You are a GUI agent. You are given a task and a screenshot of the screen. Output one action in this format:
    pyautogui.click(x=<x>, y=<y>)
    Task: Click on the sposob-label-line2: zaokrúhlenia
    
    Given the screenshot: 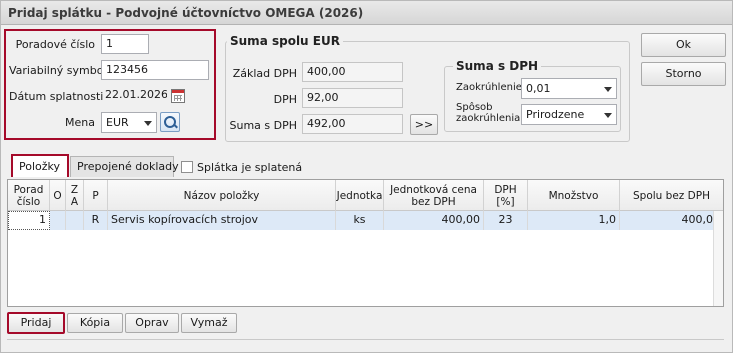 What is the action you would take?
    pyautogui.click(x=488, y=118)
    